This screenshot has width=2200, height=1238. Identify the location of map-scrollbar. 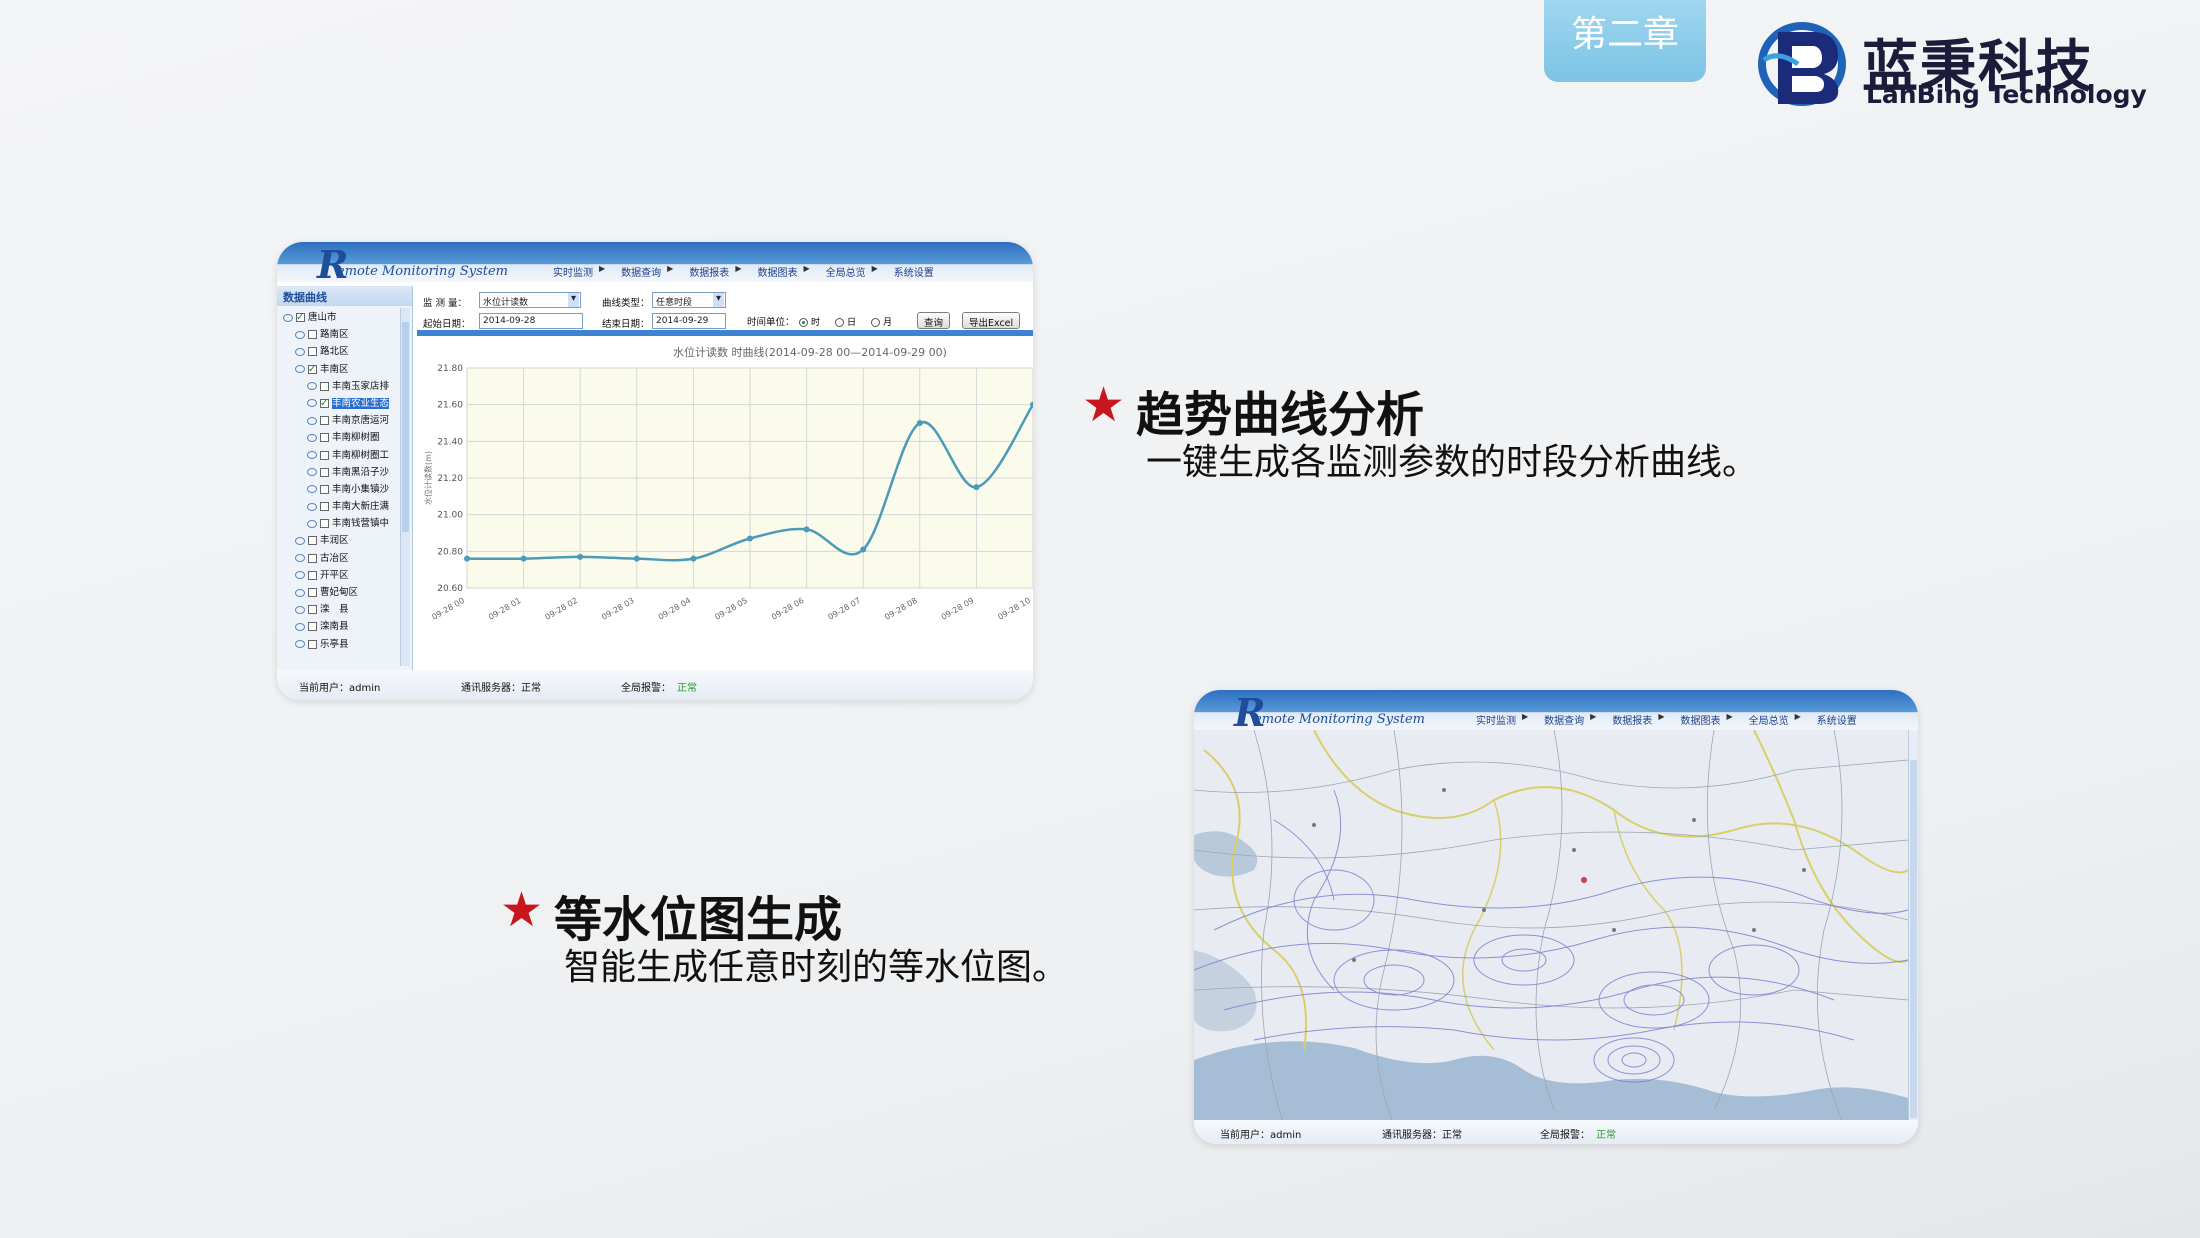
(1913, 928).